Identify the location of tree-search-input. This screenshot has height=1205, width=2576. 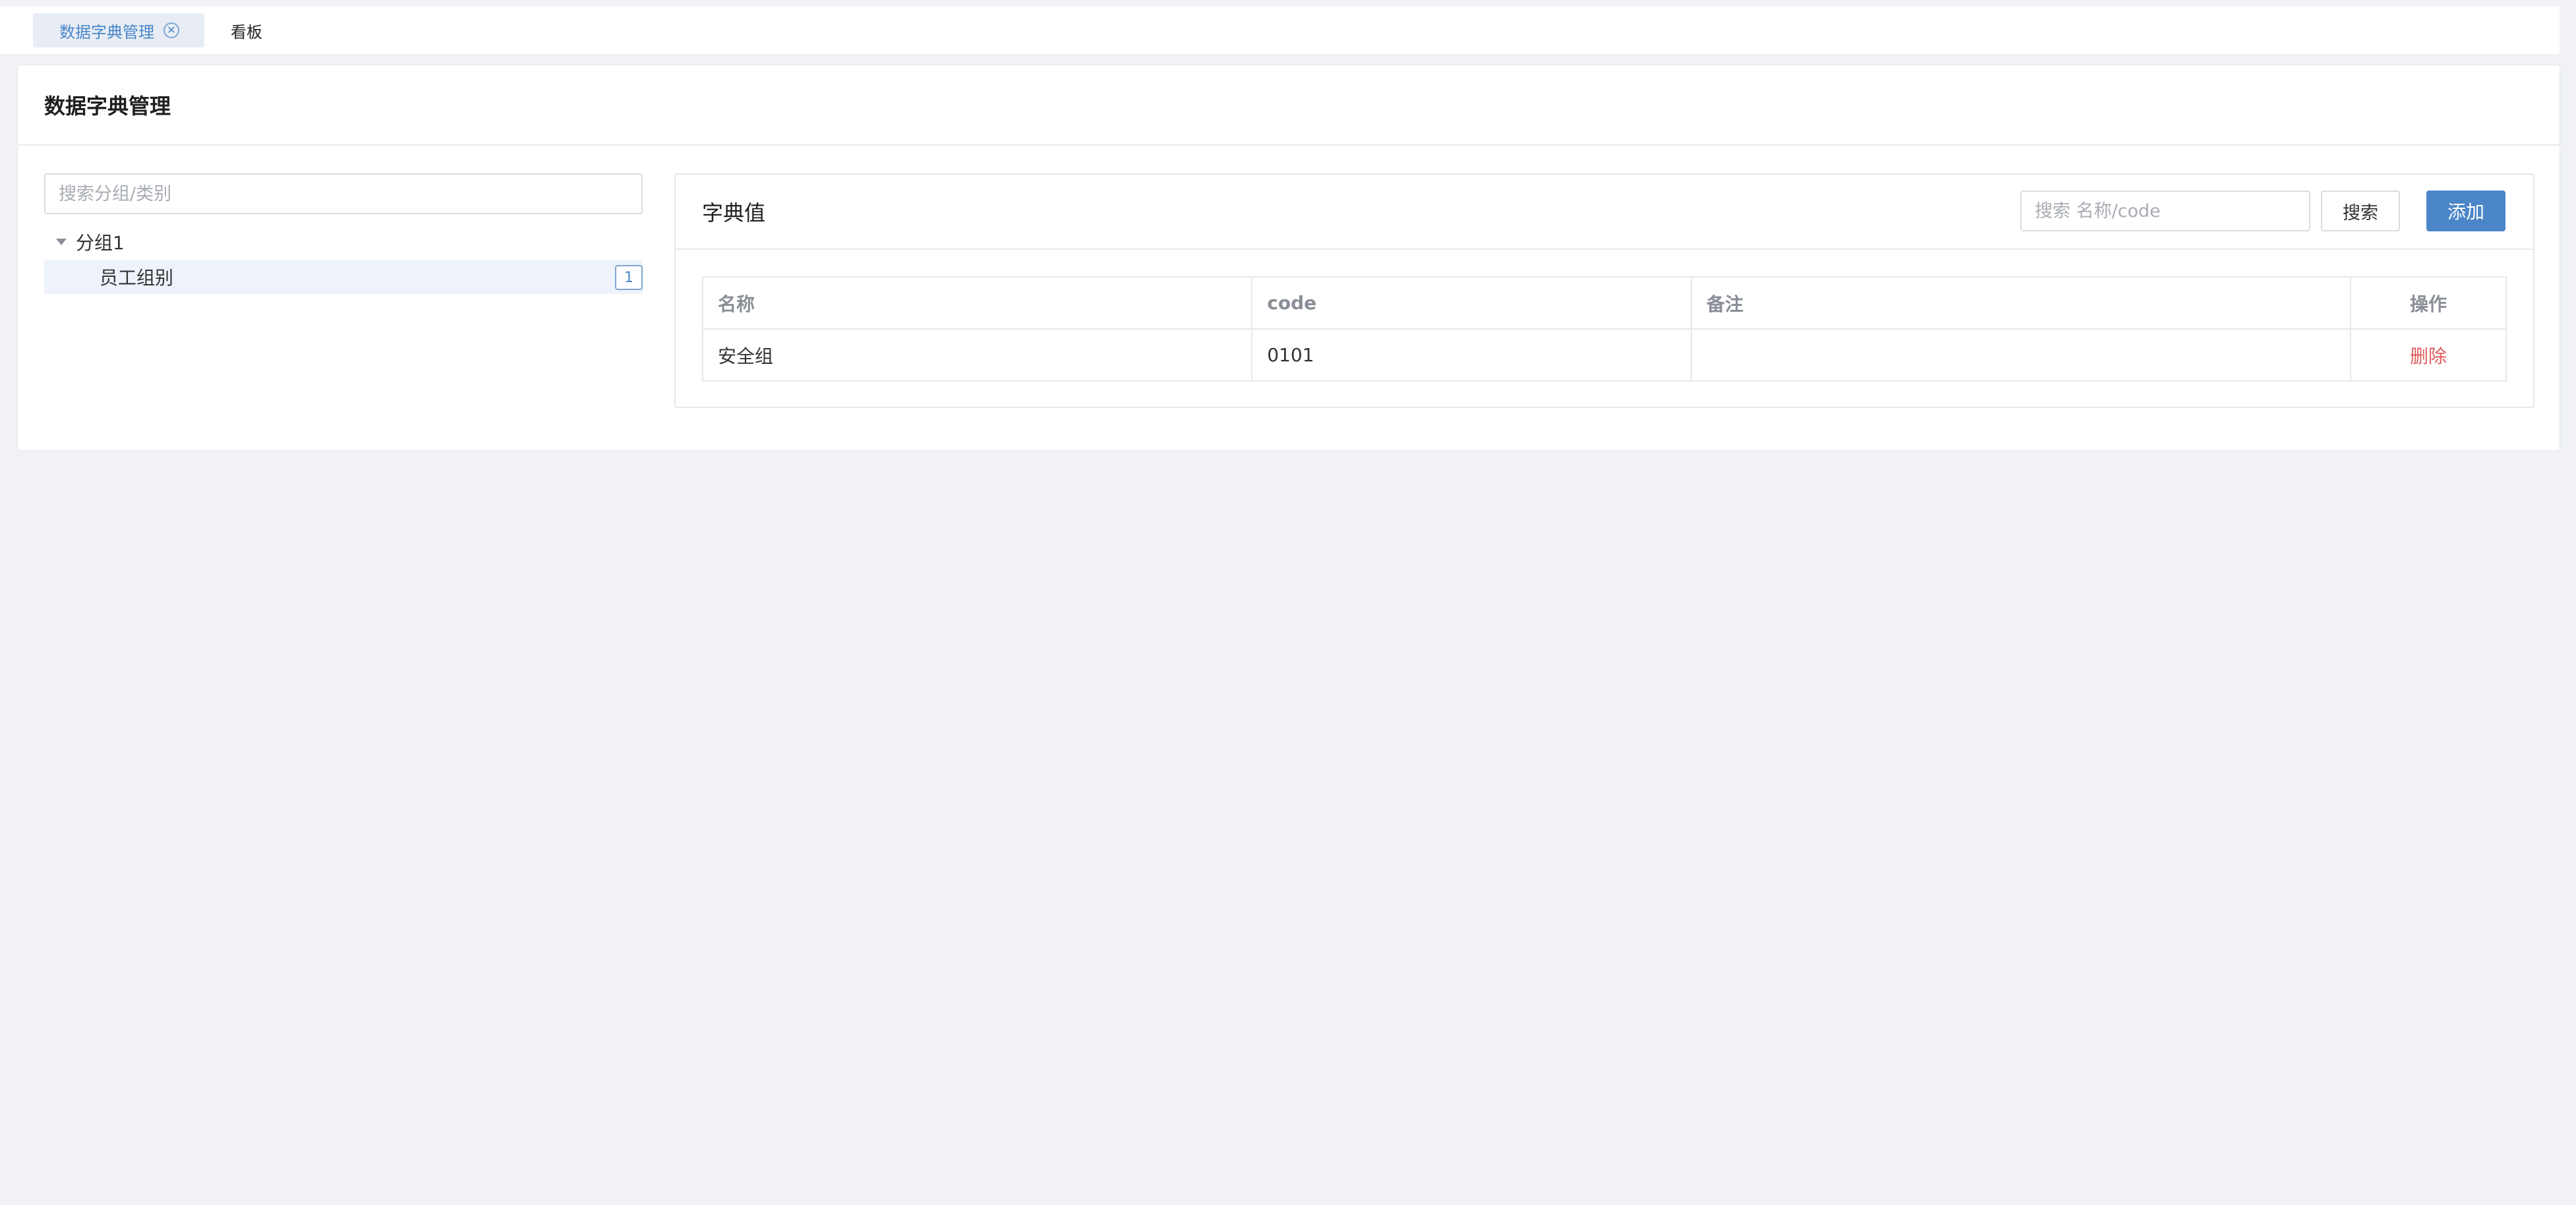
(343, 193).